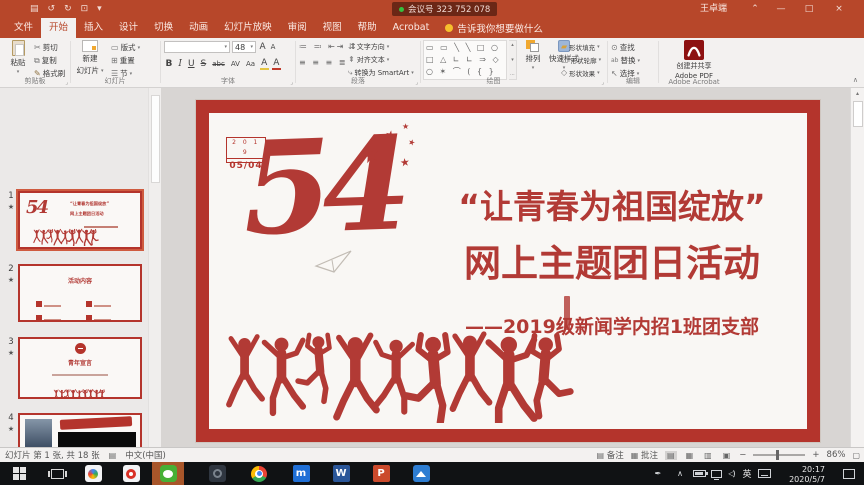 The height and width of the screenshot is (485, 864). What do you see at coordinates (680, 473) in the screenshot?
I see `tray-show-hidden-icons: ∧` at bounding box center [680, 473].